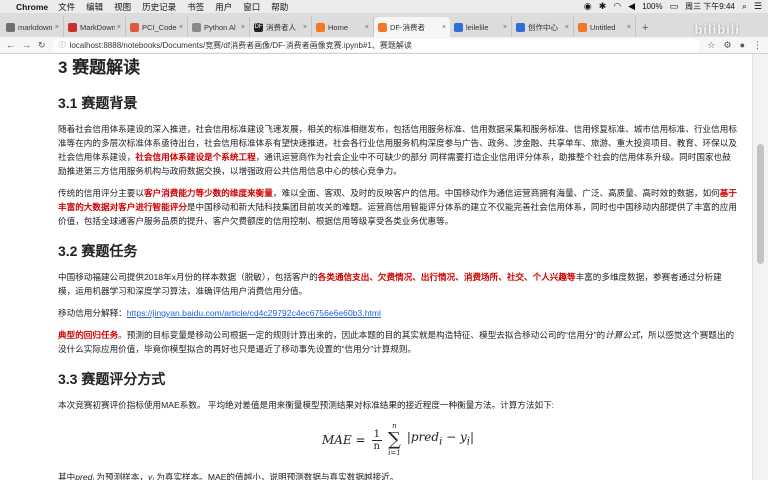 This screenshot has width=768, height=480. I want to click on bilibili-watermark: bilibili, so click(717, 29).